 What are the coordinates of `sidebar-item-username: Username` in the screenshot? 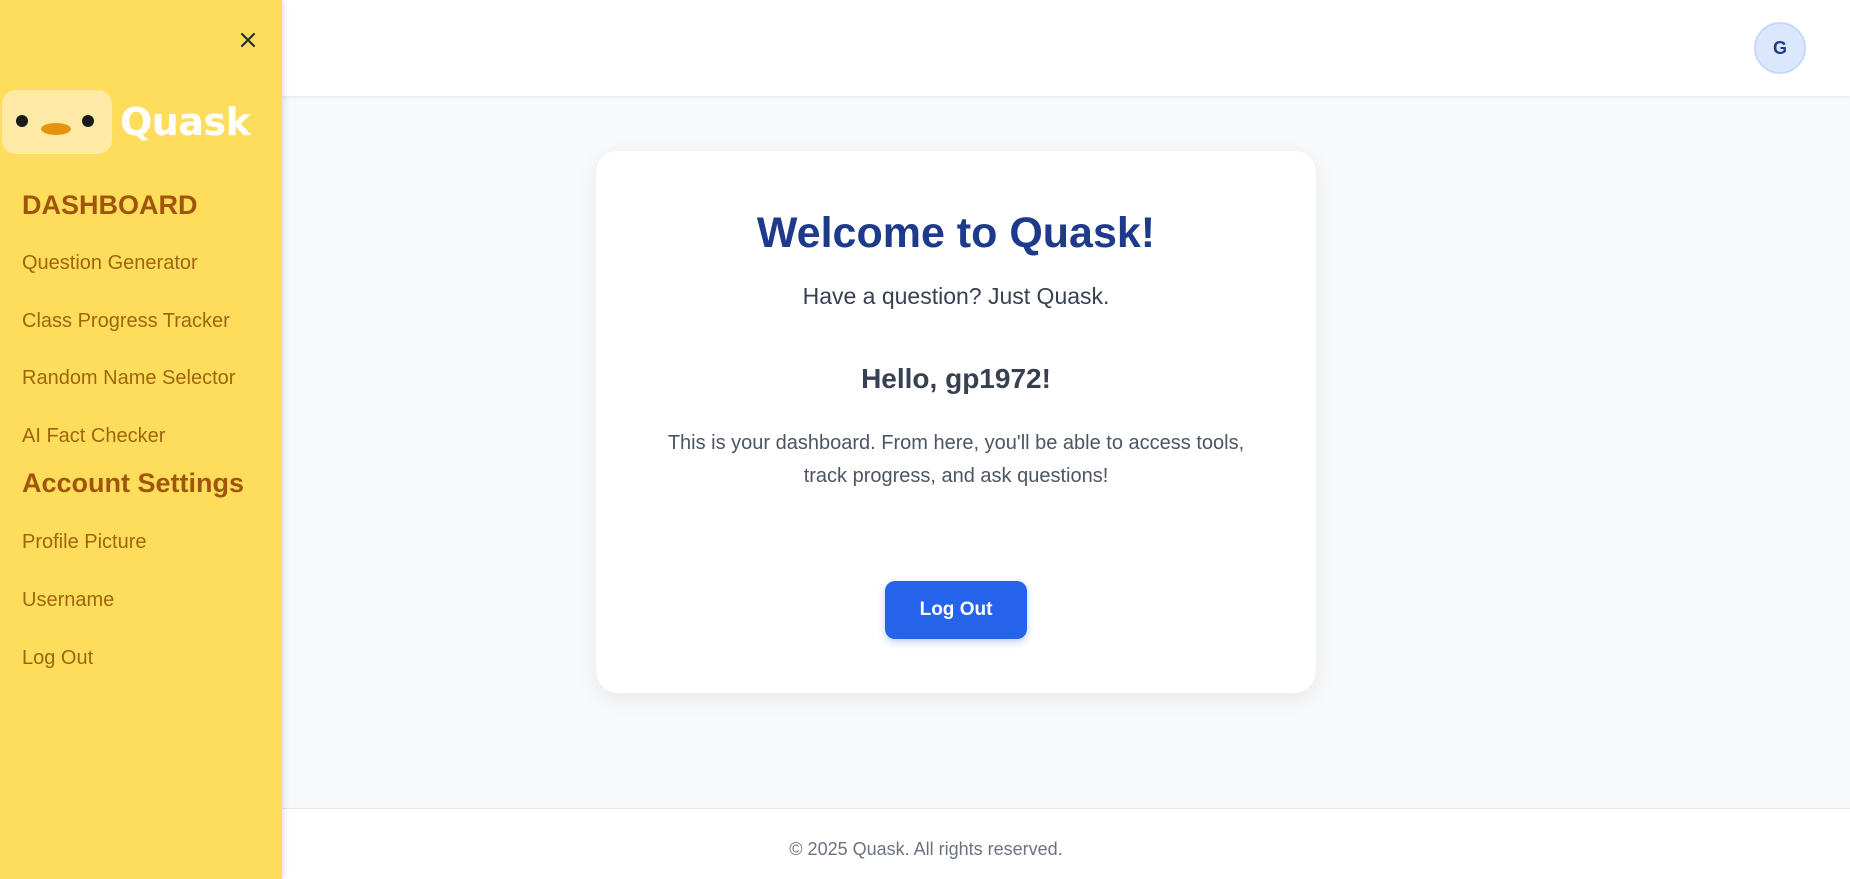 It's located at (68, 600).